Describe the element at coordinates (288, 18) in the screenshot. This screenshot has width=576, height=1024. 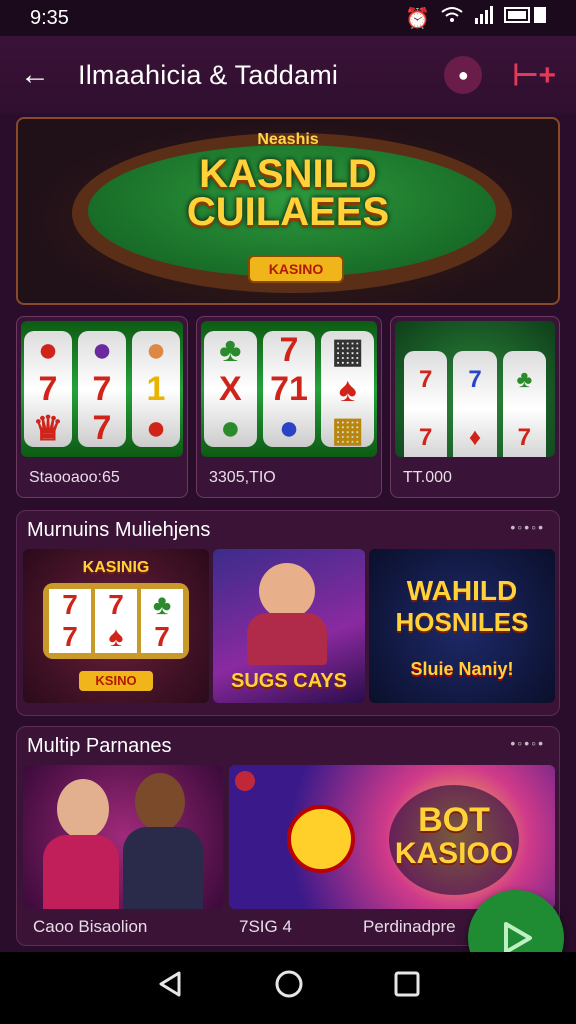
I see `status-bar: 9:35 ⏰` at that location.